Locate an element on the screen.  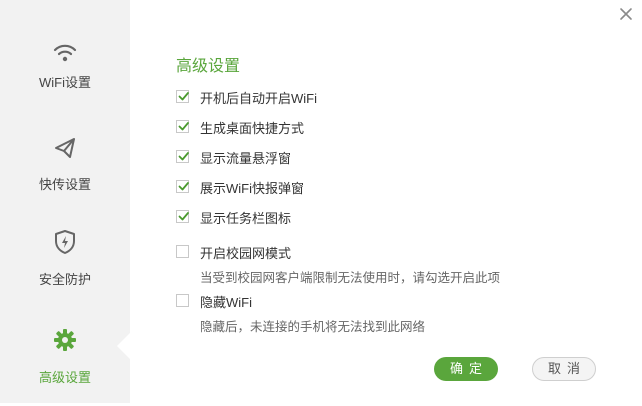
sidebar-item-label: 安全防护 is located at coordinates (64, 279).